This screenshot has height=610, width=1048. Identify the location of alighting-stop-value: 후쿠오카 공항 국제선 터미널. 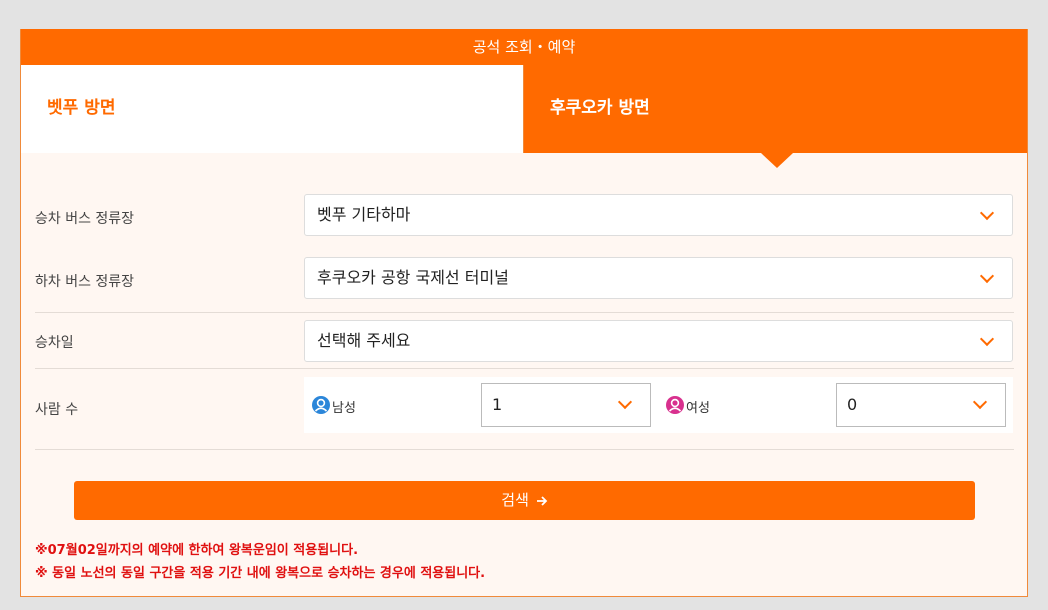
(413, 277).